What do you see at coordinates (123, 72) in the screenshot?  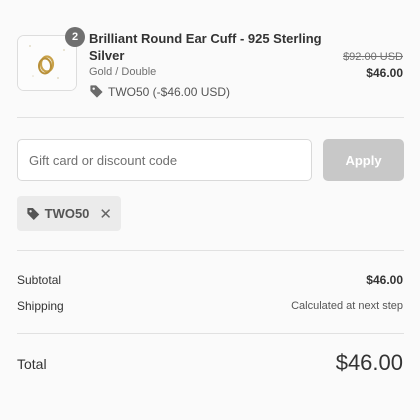 I see `product-variant: Gold / Double` at bounding box center [123, 72].